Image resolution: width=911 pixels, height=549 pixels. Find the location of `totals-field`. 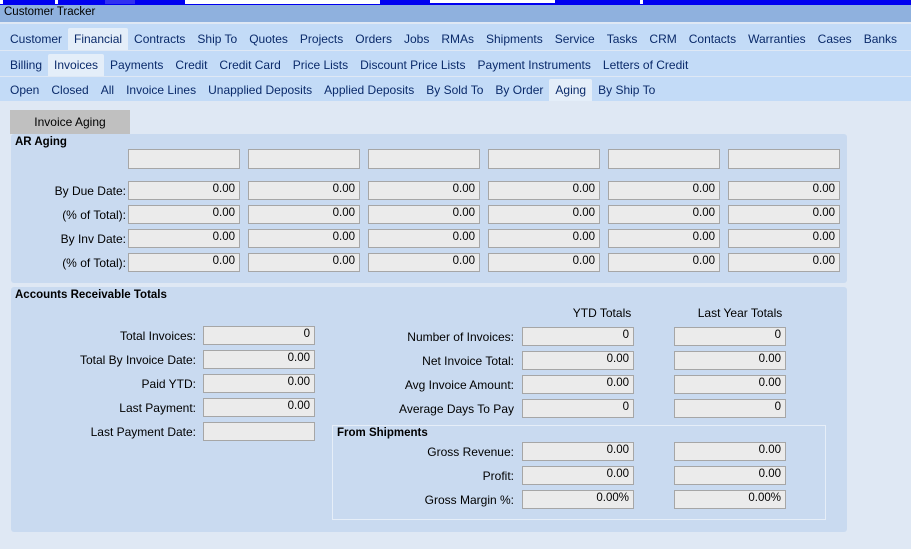

totals-field is located at coordinates (259, 431).